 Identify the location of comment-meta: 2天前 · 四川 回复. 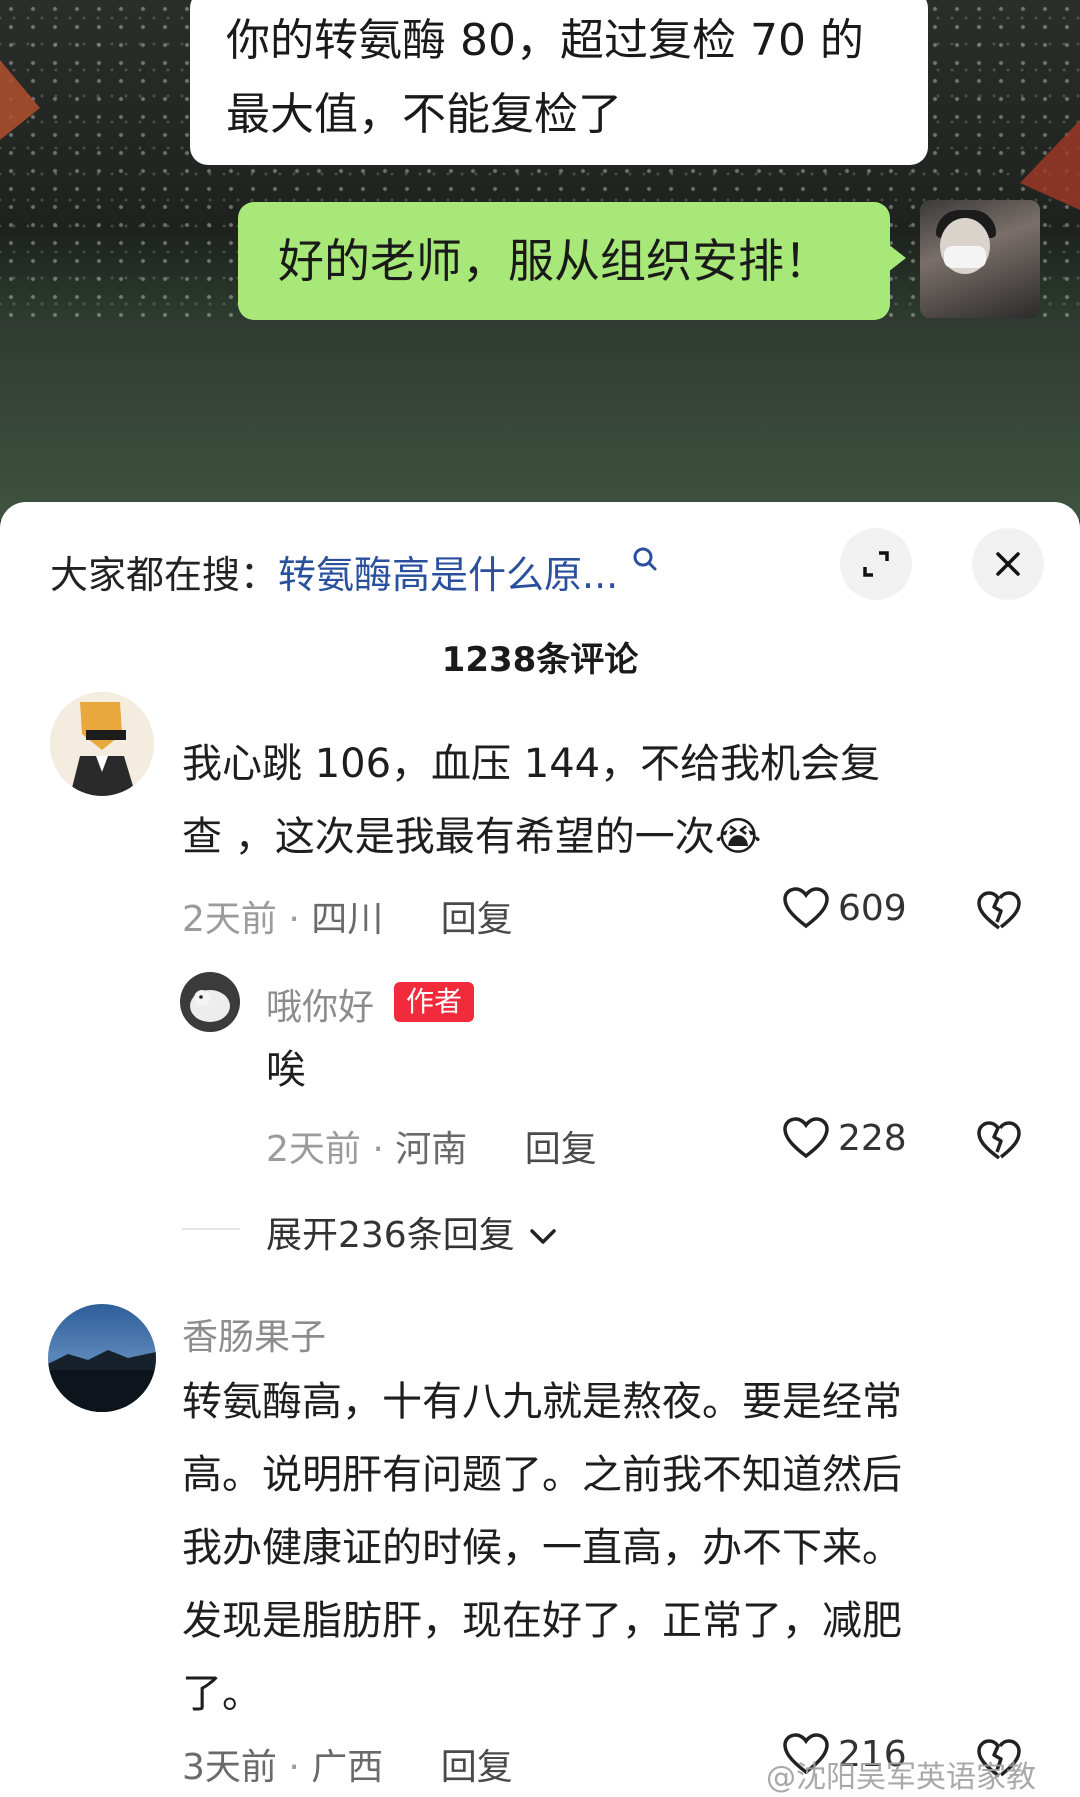
(347, 919).